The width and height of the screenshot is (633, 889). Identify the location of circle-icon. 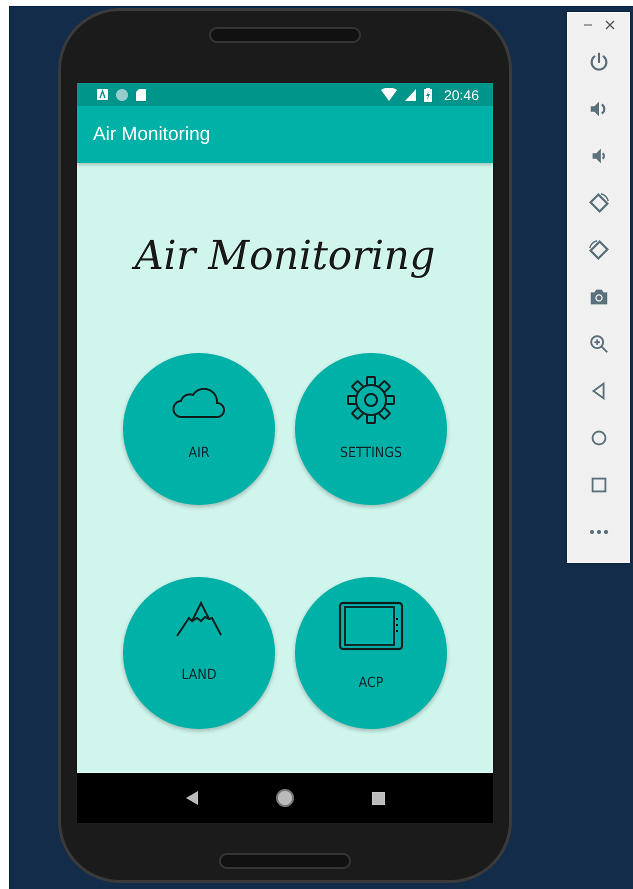
(122, 94).